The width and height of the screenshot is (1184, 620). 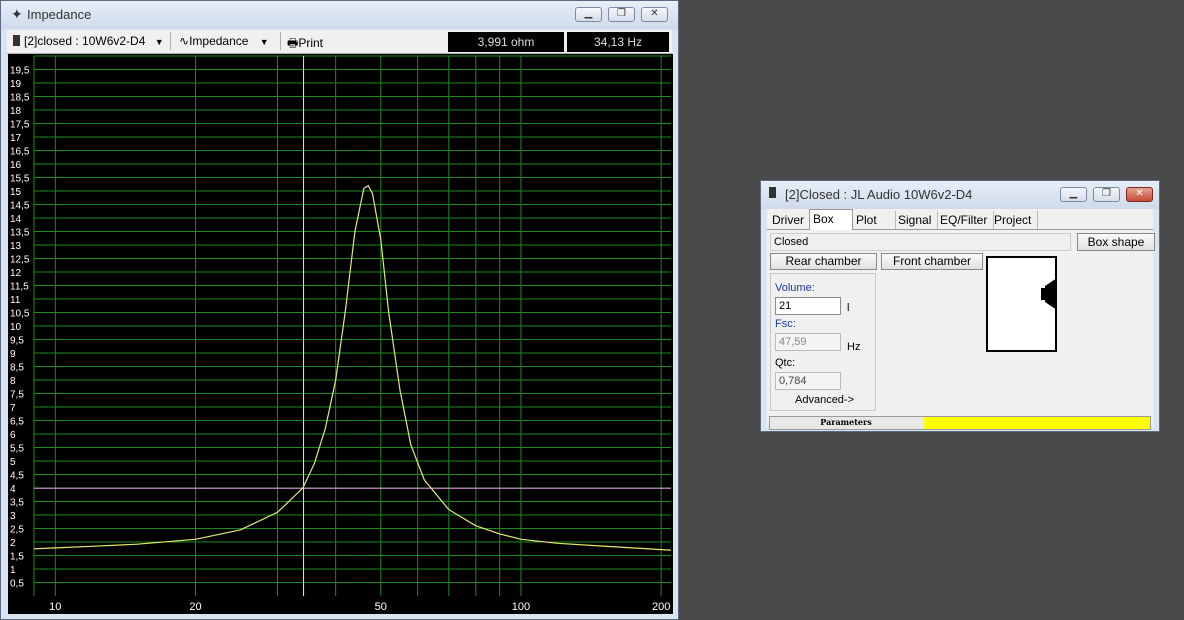 I want to click on volume-input: 21, so click(x=808, y=306).